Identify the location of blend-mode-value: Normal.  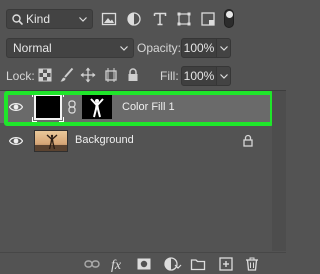
(32, 48).